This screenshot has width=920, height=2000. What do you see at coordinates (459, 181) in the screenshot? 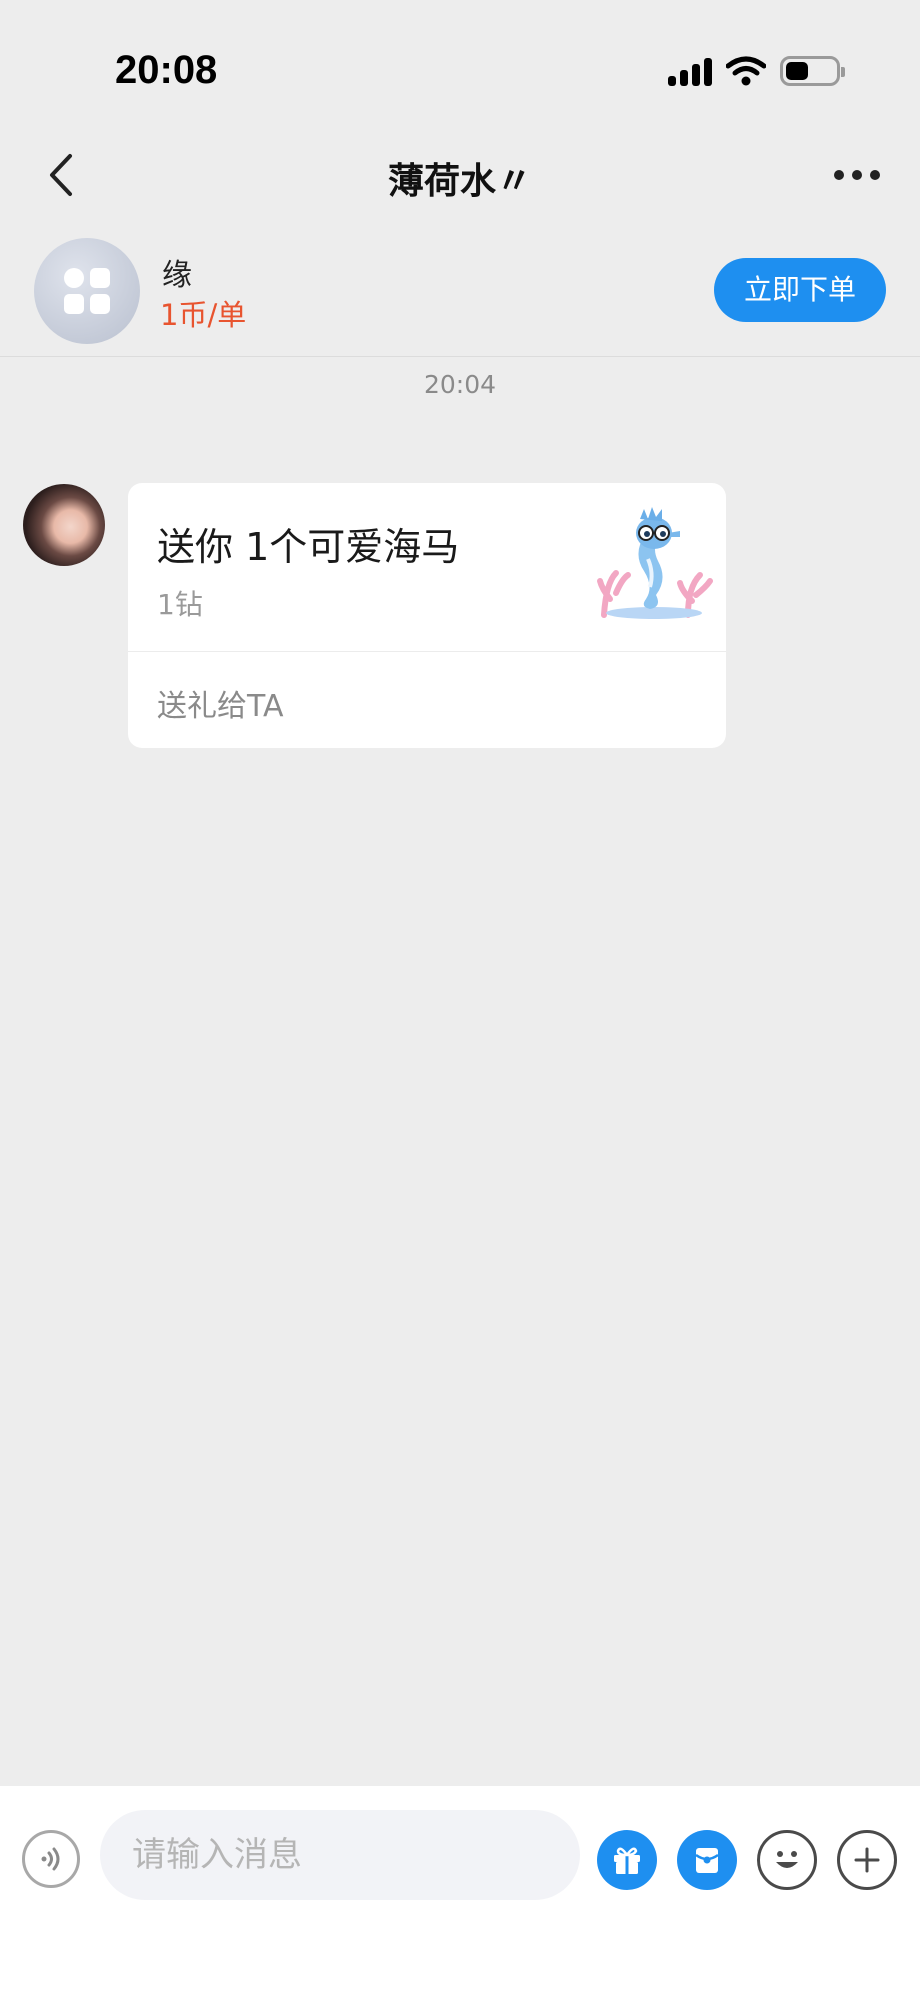
I see `page-title: 薄荷水〃` at bounding box center [459, 181].